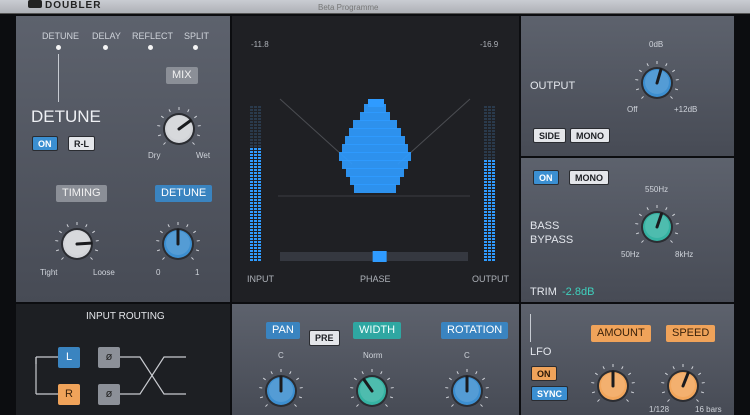  I want to click on mix-knob, so click(179, 129).